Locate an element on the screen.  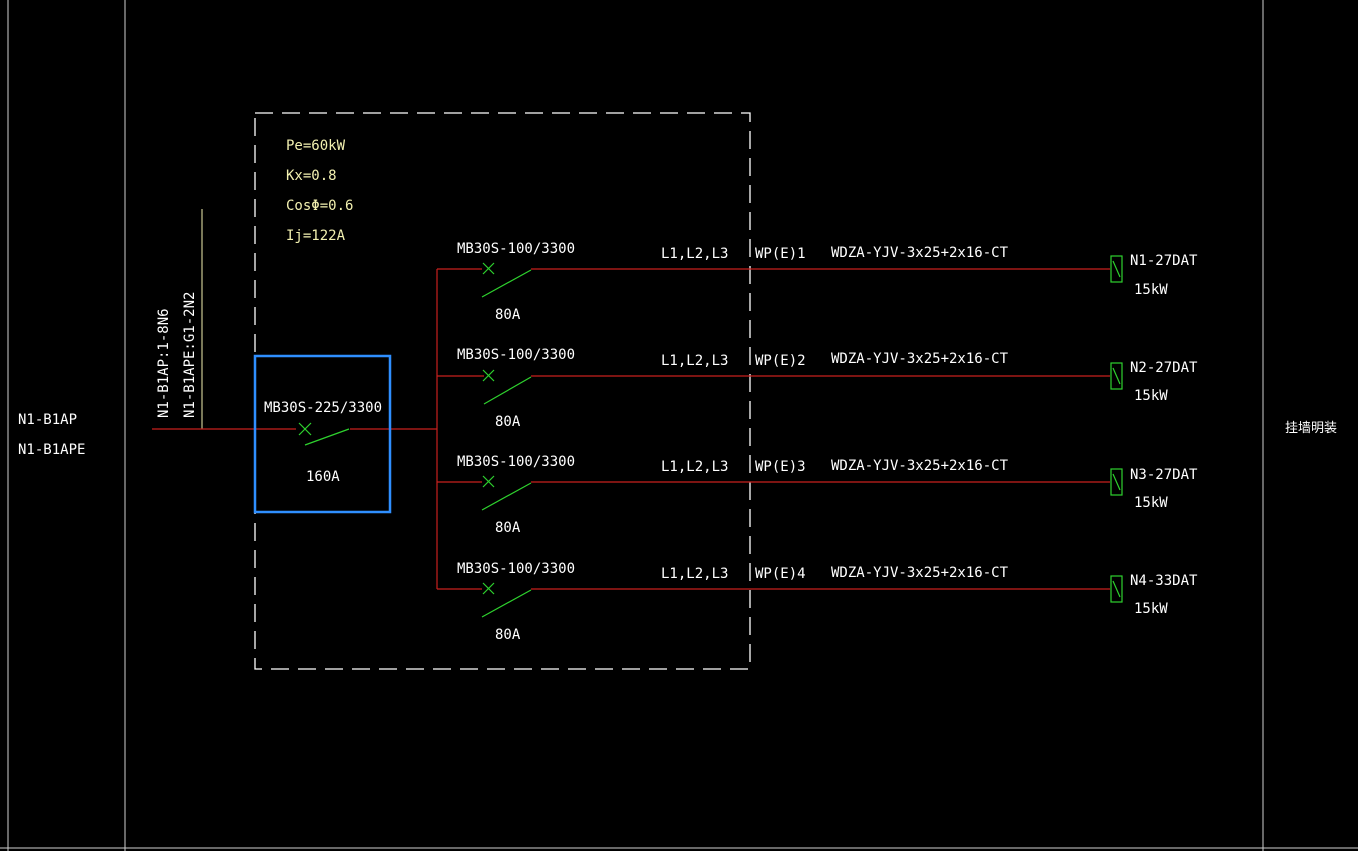
main-breaker-symbol is located at coordinates (324, 434).